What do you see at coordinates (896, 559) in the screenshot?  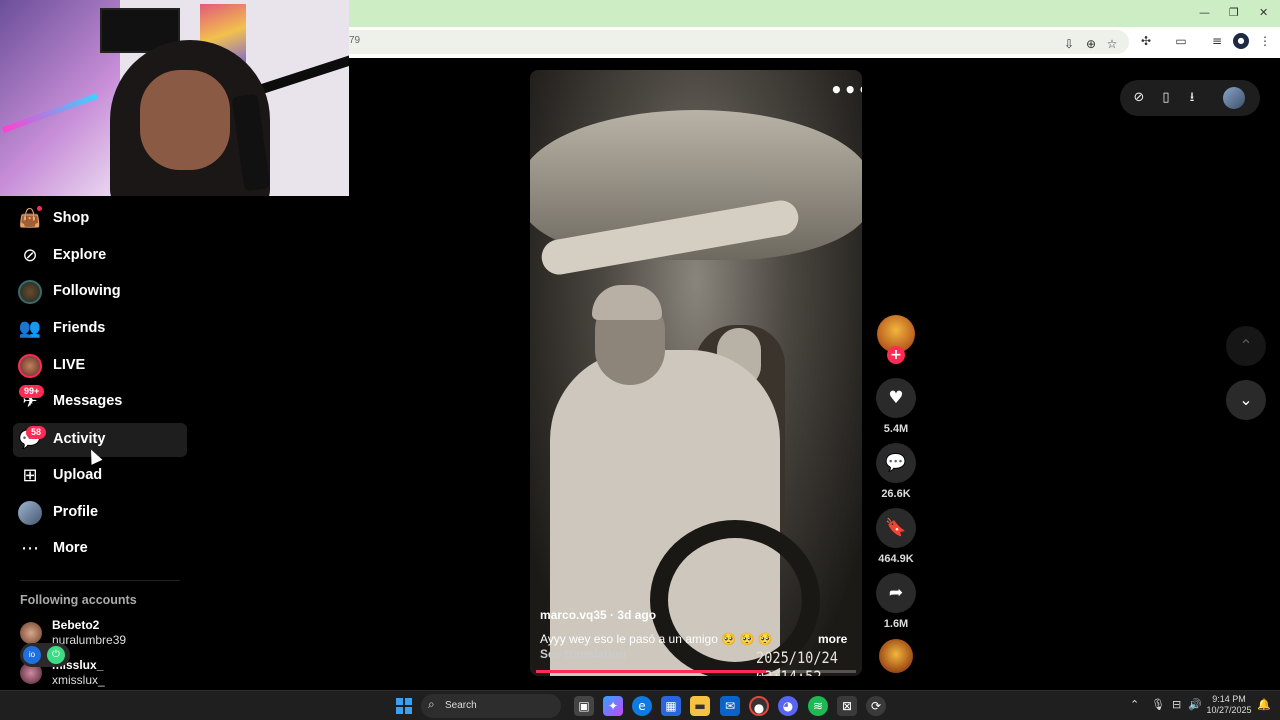 I see `save-count: 464.9K` at bounding box center [896, 559].